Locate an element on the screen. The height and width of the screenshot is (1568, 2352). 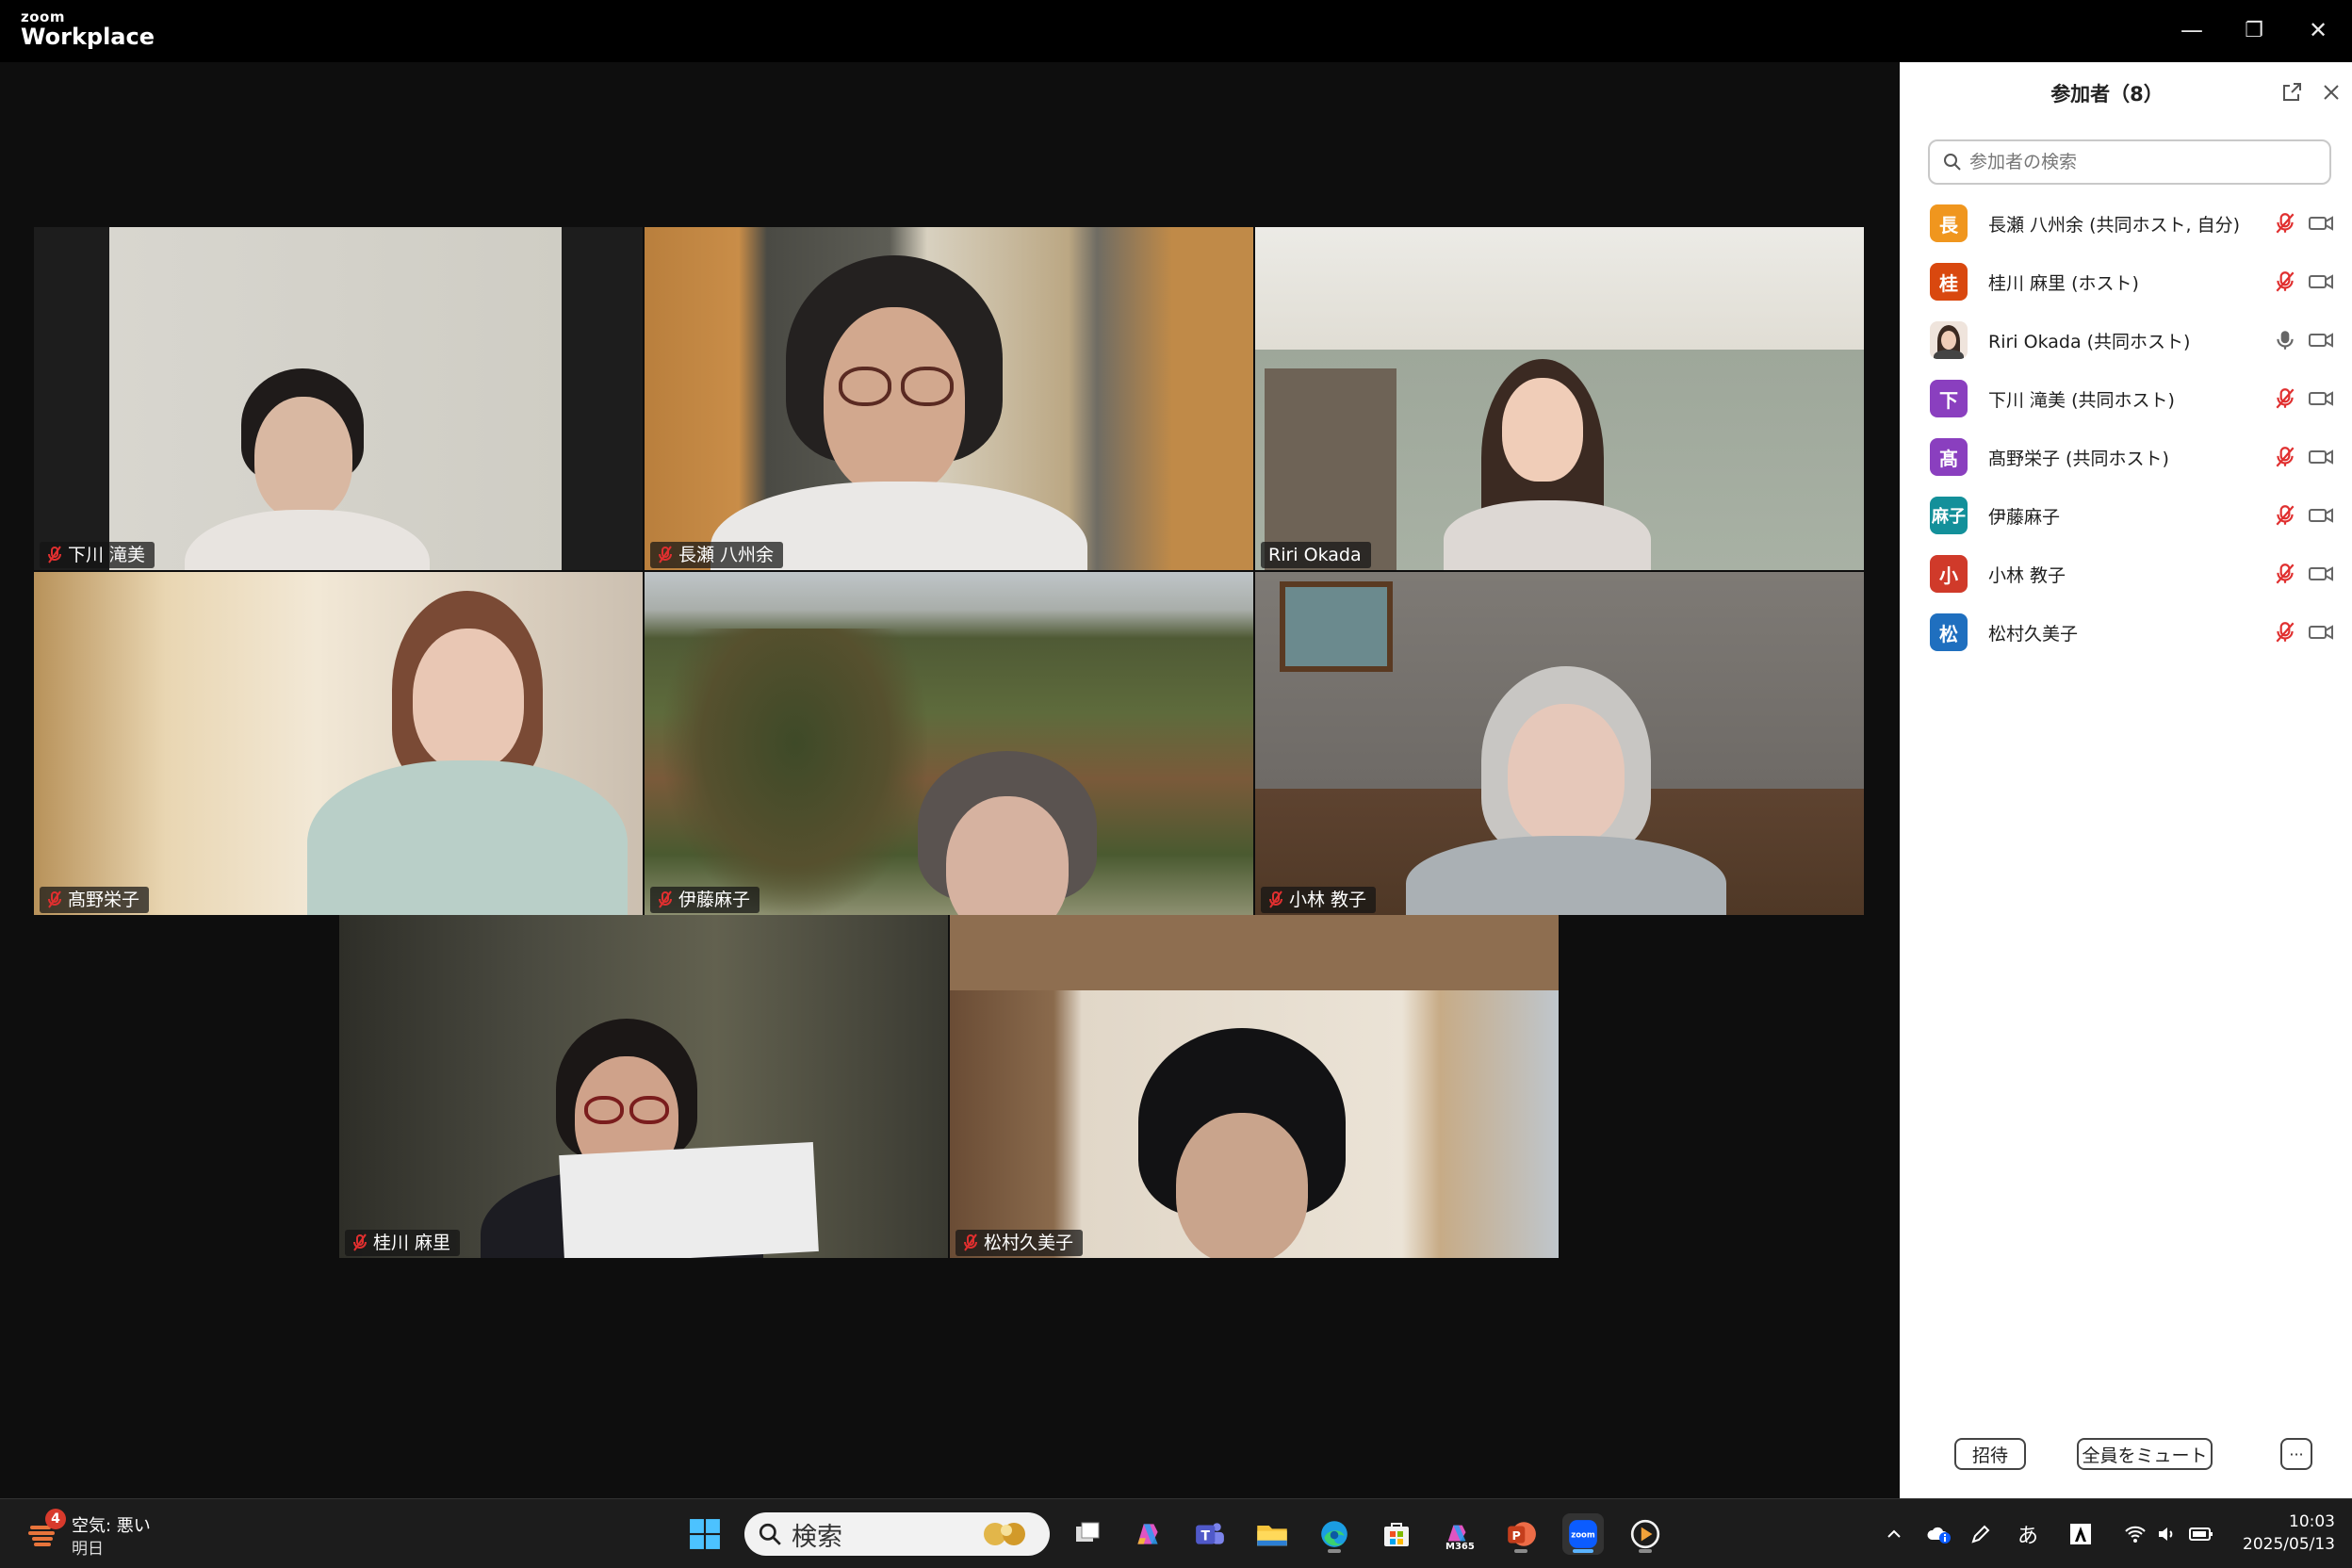
ime-indicator: あ is located at coordinates (2028, 1534).